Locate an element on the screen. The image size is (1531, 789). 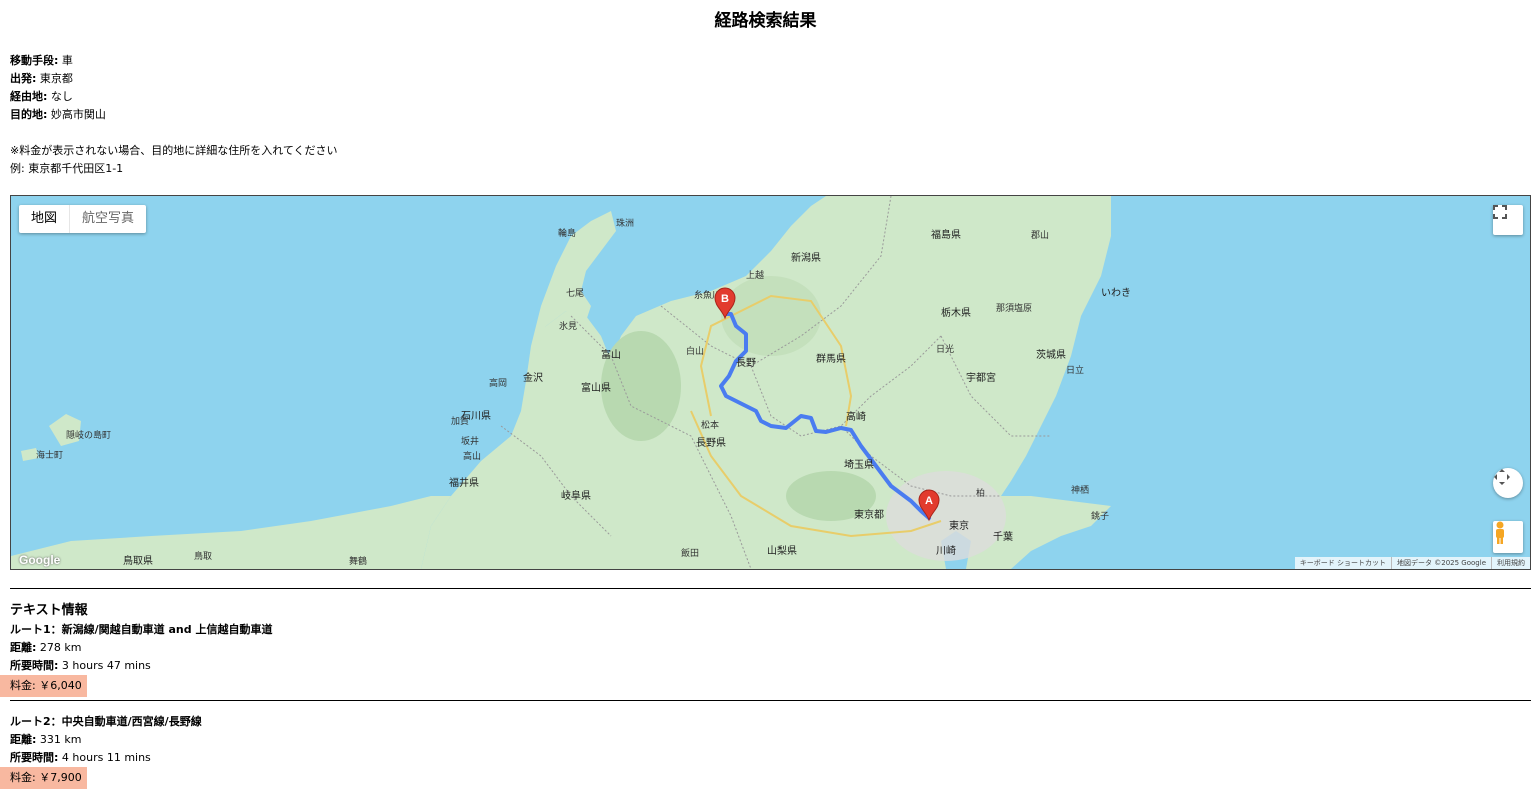
map-type-satellite-tab: 航空写真 is located at coordinates (107, 219).